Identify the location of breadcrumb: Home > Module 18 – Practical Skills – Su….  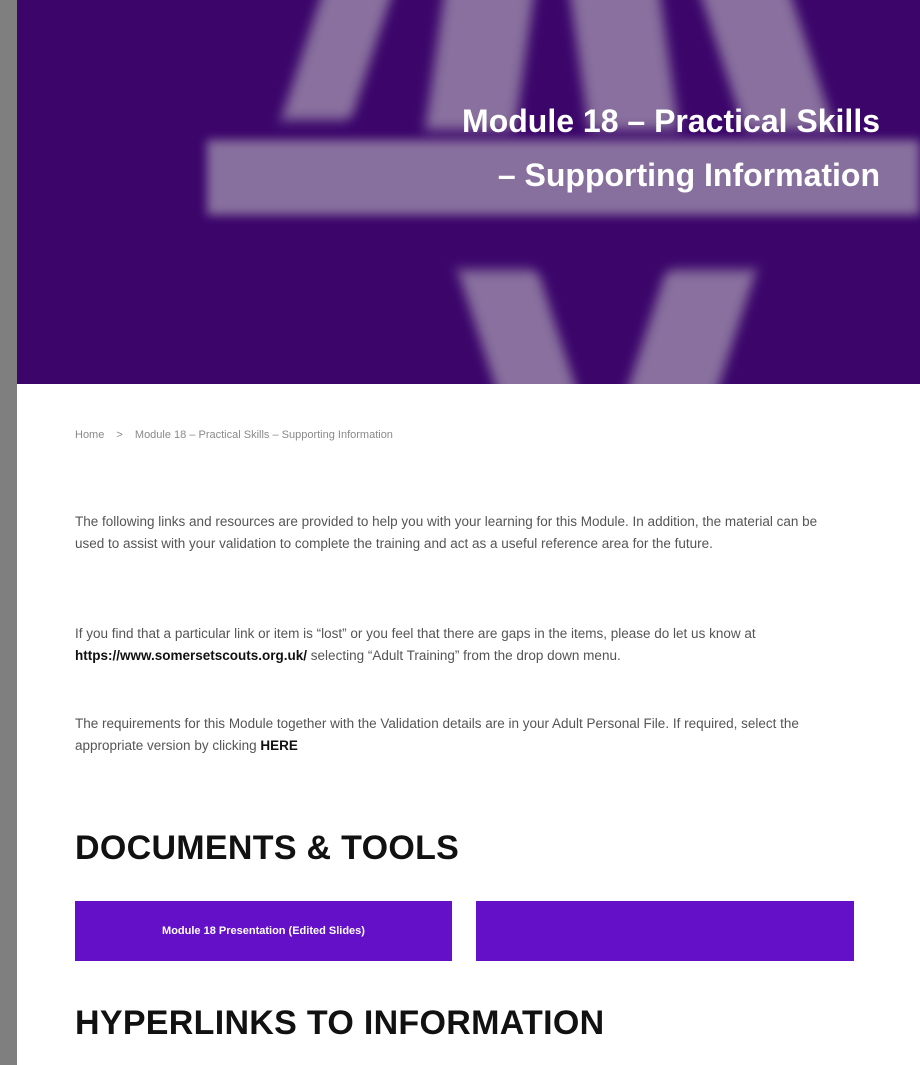
(234, 435).